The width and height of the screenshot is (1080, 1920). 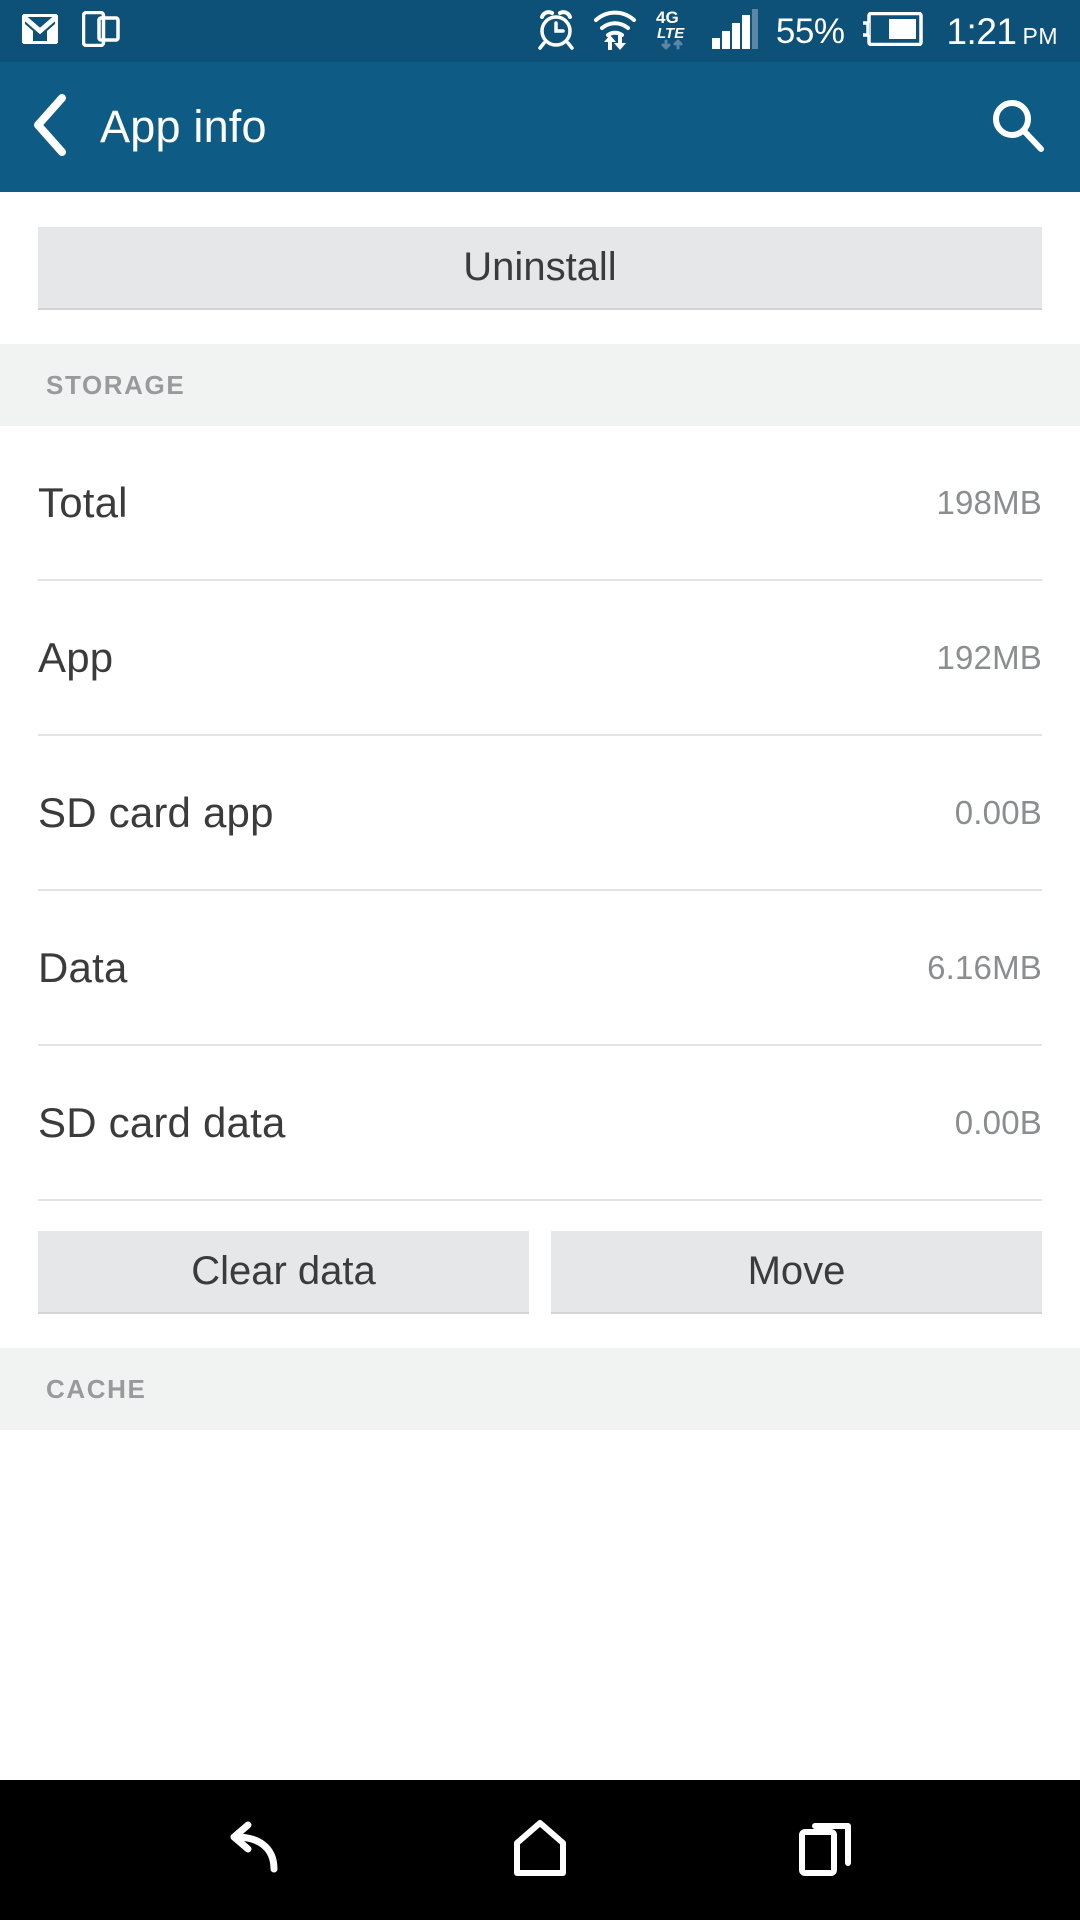 I want to click on storage-row-app: App 192MB, so click(x=540, y=658).